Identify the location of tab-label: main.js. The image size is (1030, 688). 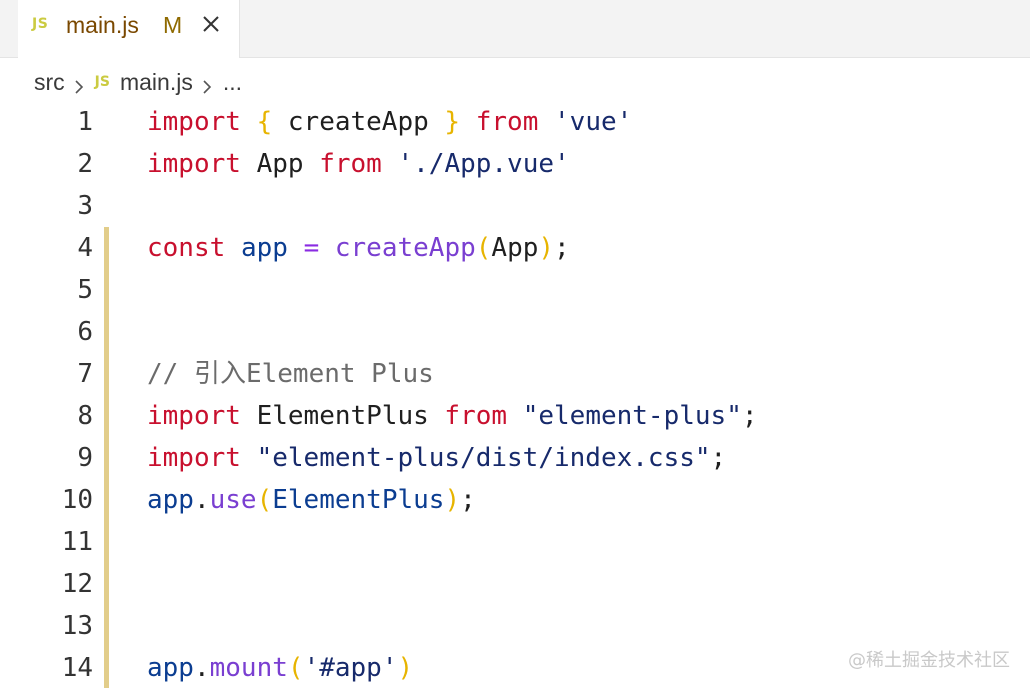
(102, 25).